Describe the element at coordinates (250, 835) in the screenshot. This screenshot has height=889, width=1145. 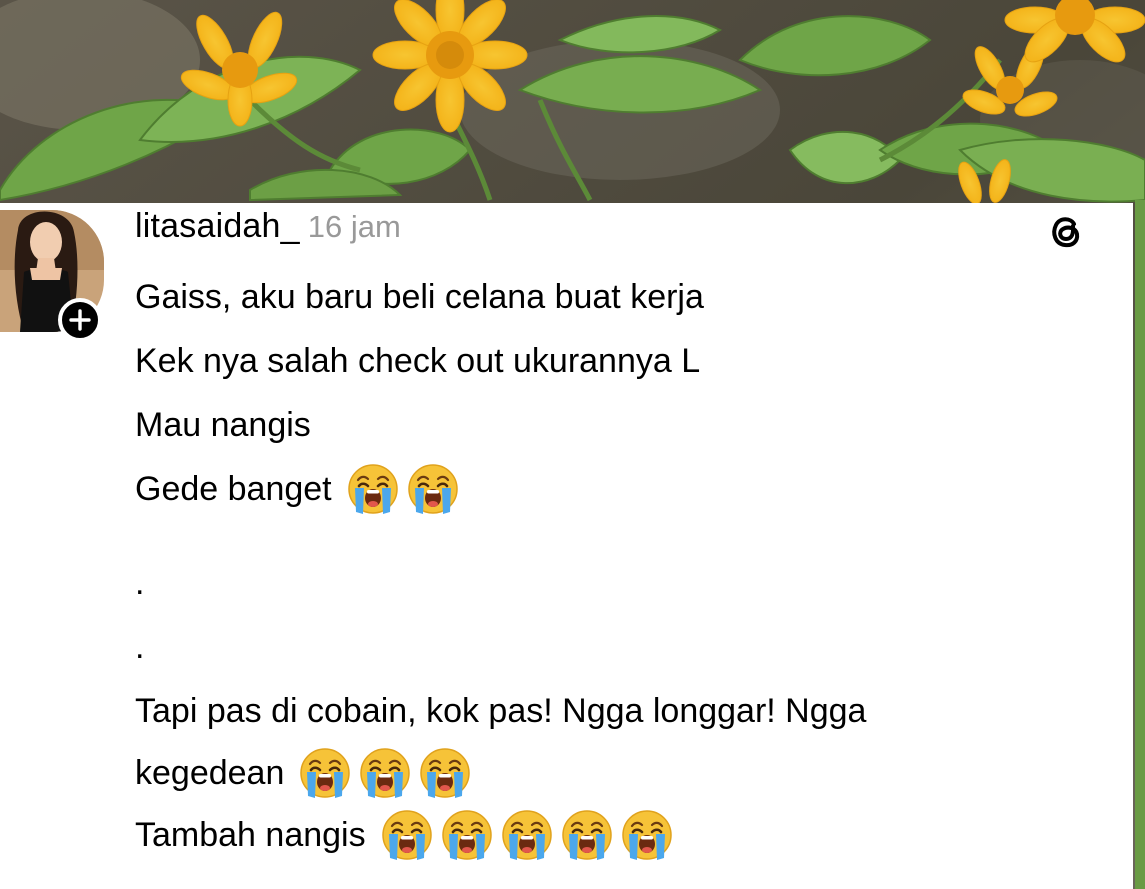
I see `post-text: Tambah nangis` at that location.